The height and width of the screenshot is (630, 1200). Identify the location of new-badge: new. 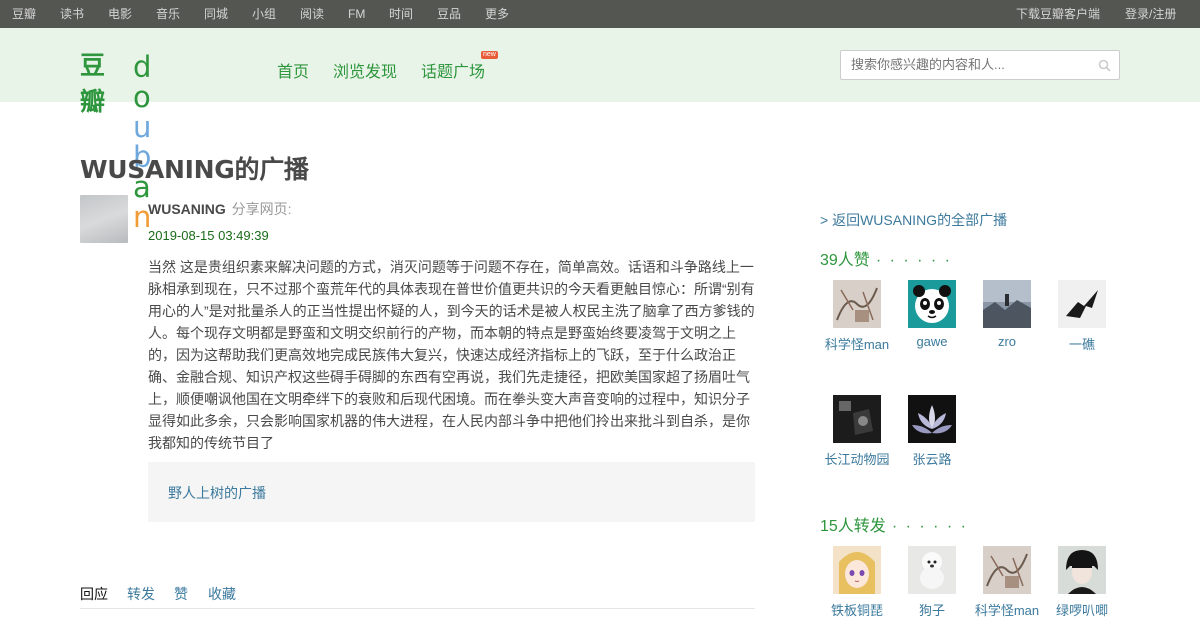
(489, 55).